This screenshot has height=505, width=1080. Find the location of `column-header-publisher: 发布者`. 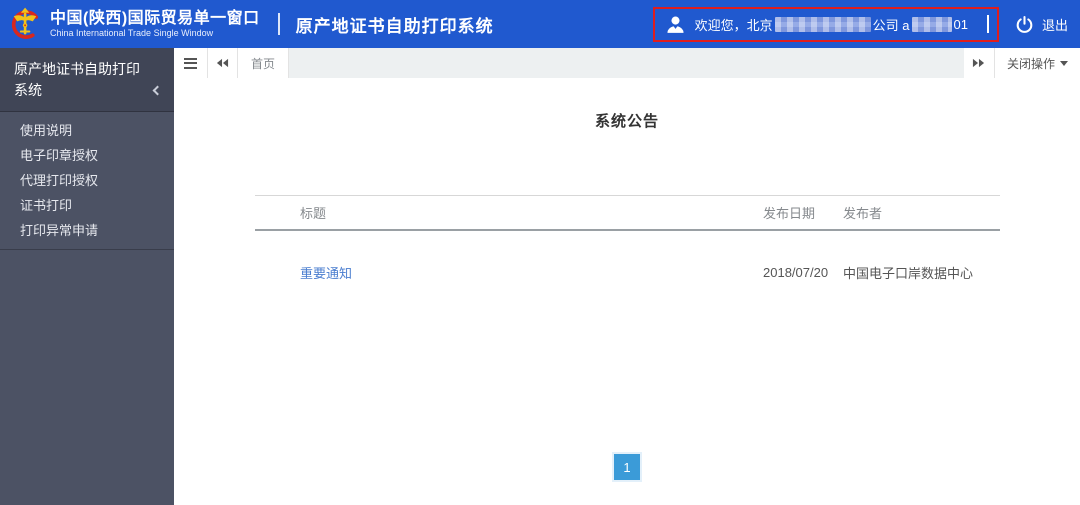

column-header-publisher: 发布者 is located at coordinates (863, 213).